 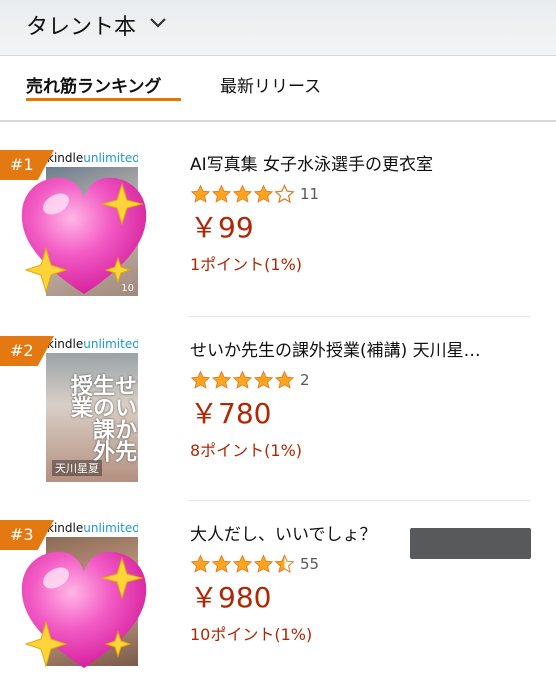 What do you see at coordinates (309, 194) in the screenshot?
I see `rating-count: 11` at bounding box center [309, 194].